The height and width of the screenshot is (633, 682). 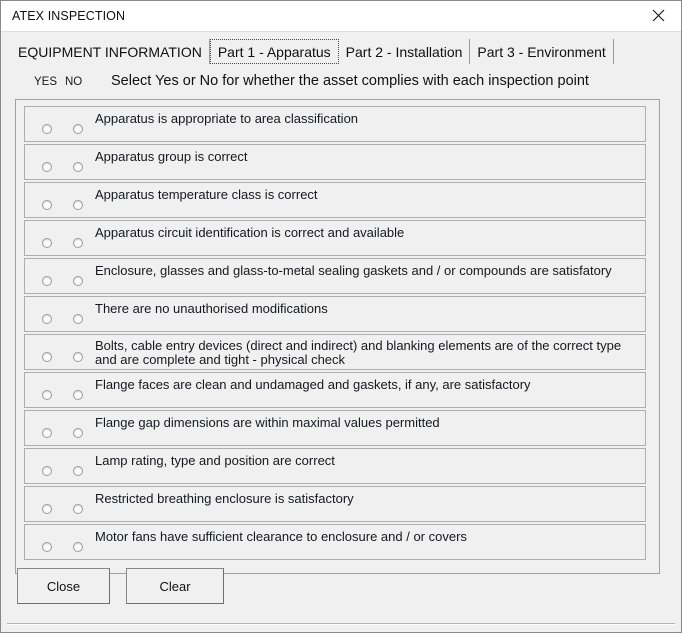 What do you see at coordinates (335, 200) in the screenshot?
I see `table-row: Apparatus temperature class is correct` at bounding box center [335, 200].